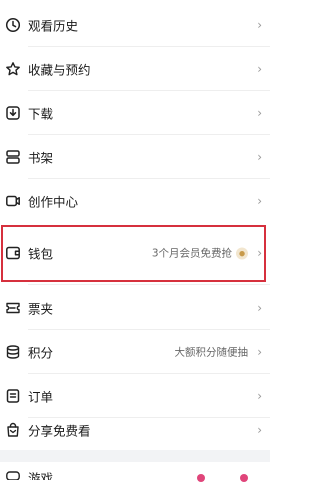 The width and height of the screenshot is (320, 482). Describe the element at coordinates (59, 431) in the screenshot. I see `menu-item-label: 分享免费看` at that location.